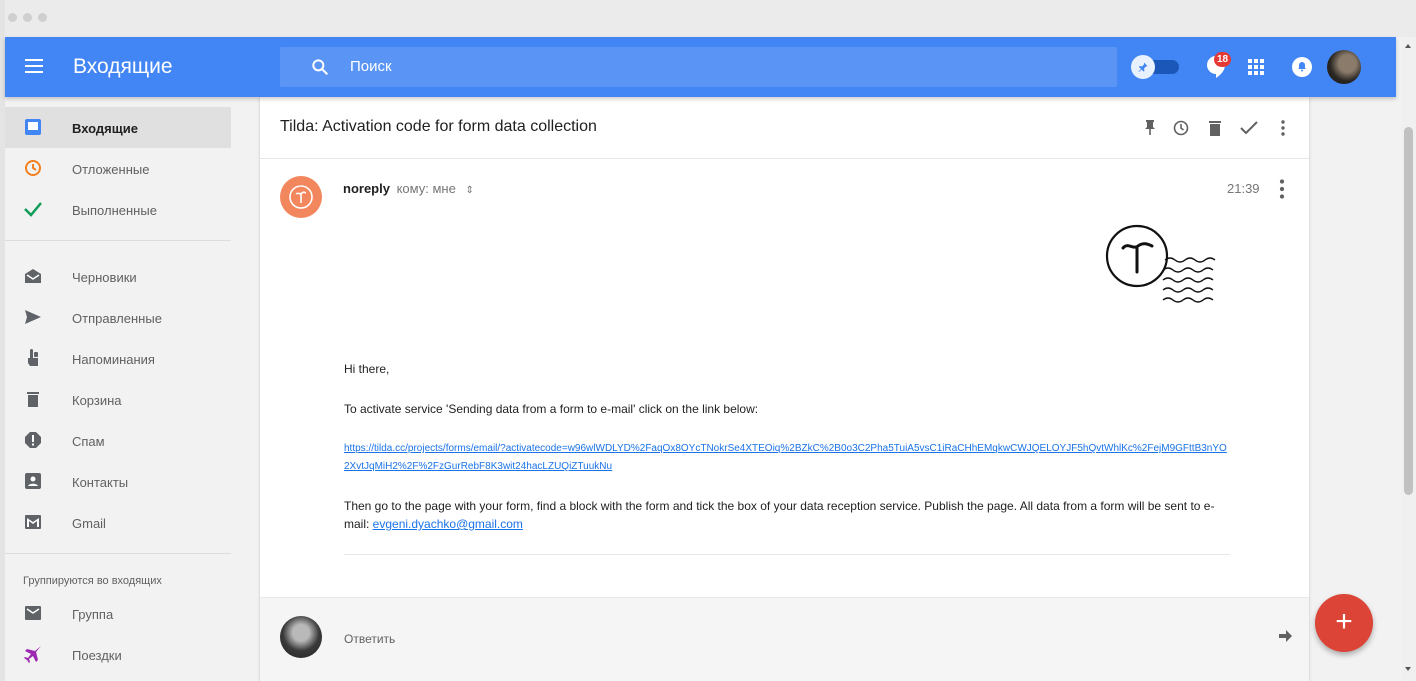 This screenshot has height=681, width=1416. I want to click on maximize-window-button, so click(42, 17).